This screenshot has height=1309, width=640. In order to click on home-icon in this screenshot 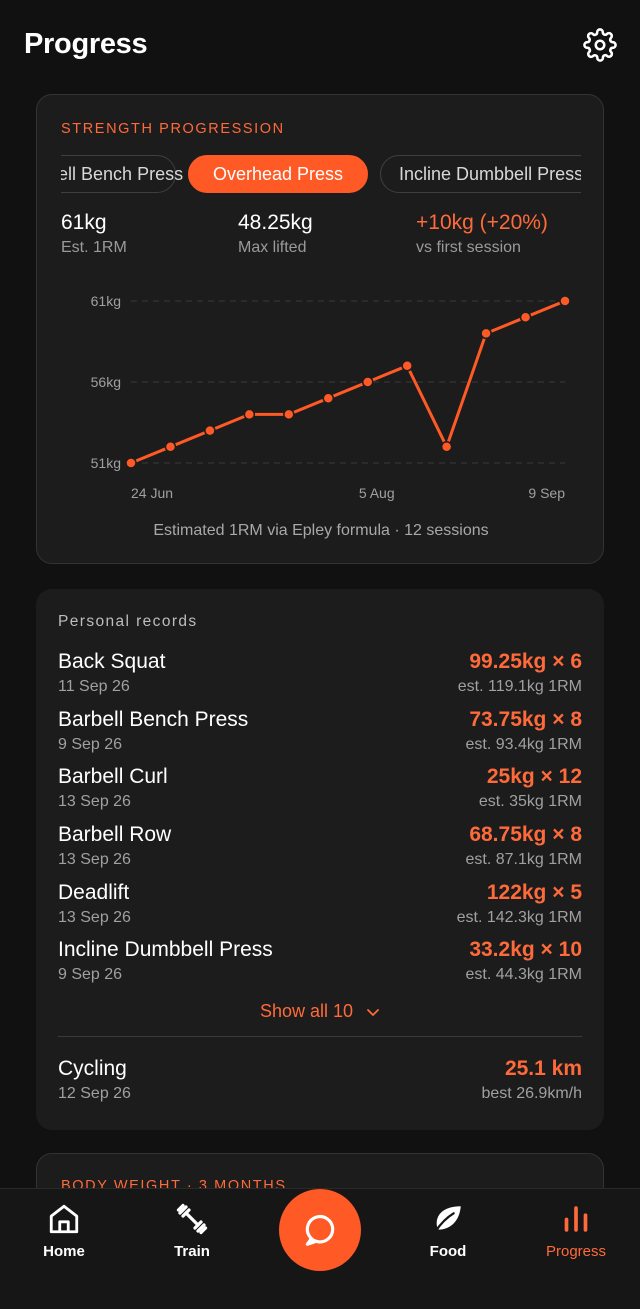, I will do `click(64, 1219)`.